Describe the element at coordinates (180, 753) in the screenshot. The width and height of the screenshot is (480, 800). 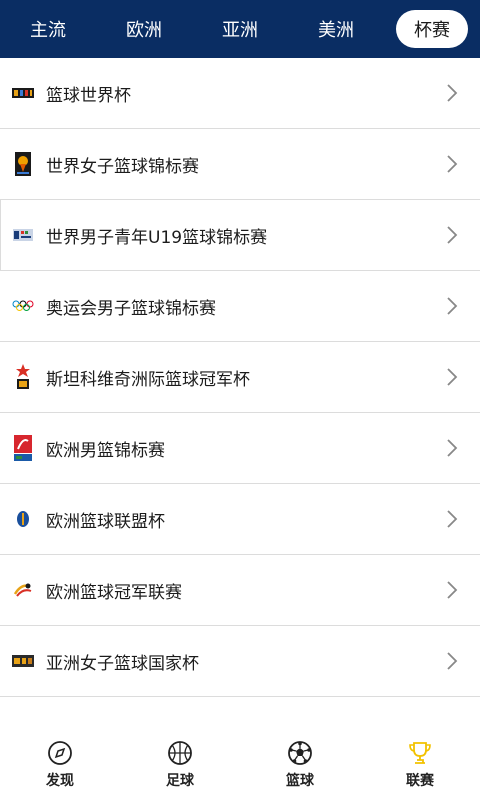
I see `basketball-icon` at that location.